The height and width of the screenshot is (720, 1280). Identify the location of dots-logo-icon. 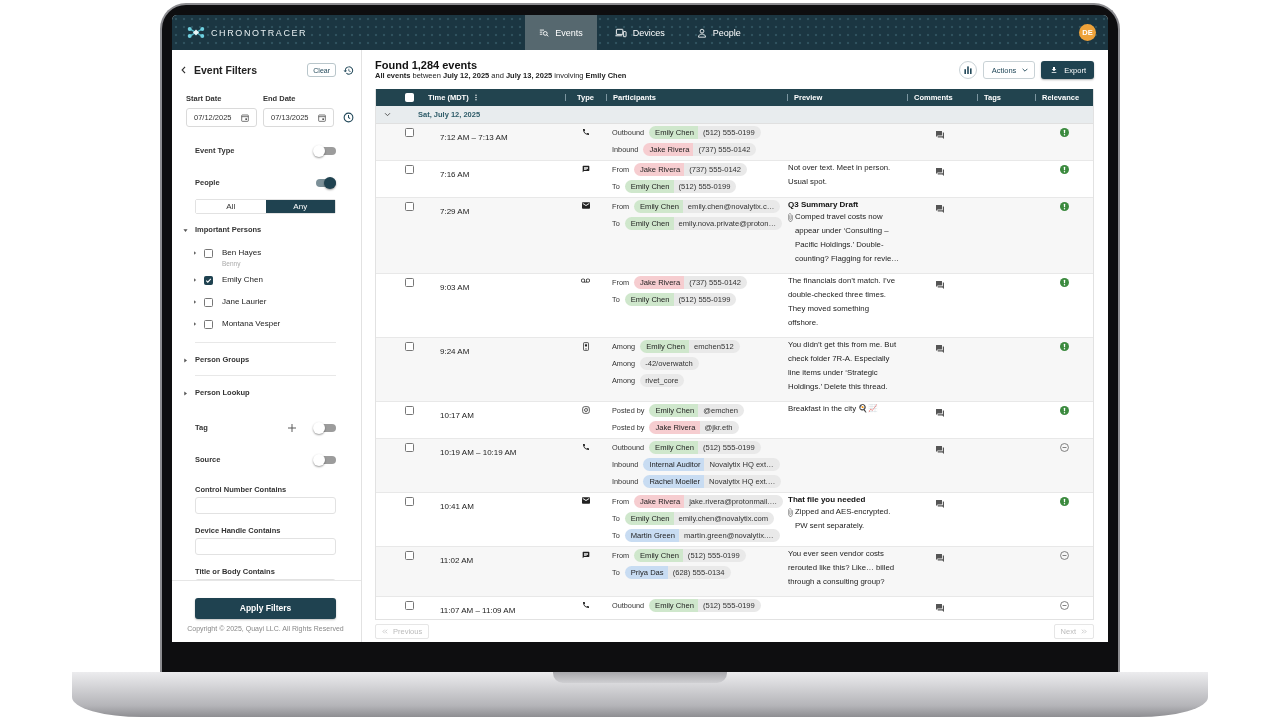
(196, 32).